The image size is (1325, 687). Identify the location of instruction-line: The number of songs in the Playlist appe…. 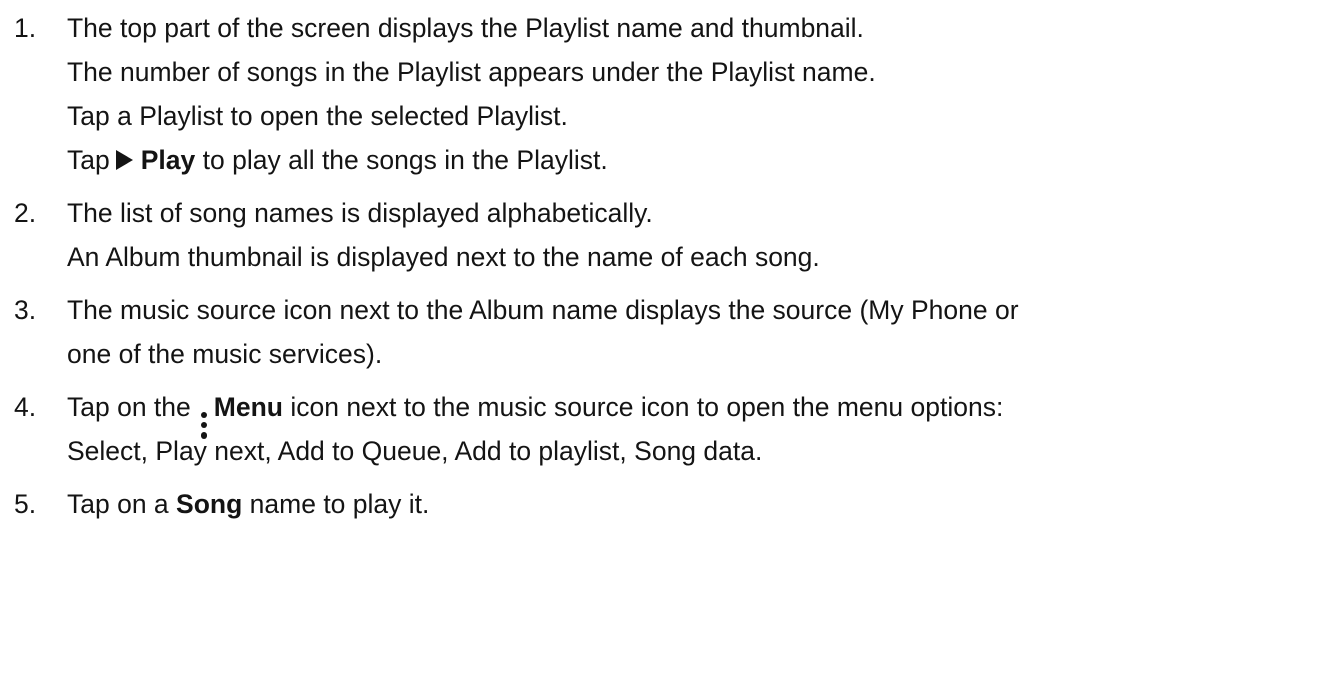
(471, 72).